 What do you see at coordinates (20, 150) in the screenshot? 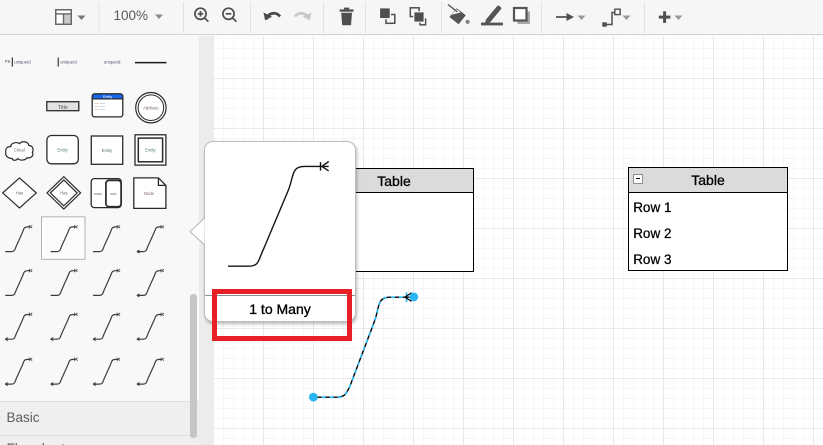
I see `svg-text: Cloud` at bounding box center [20, 150].